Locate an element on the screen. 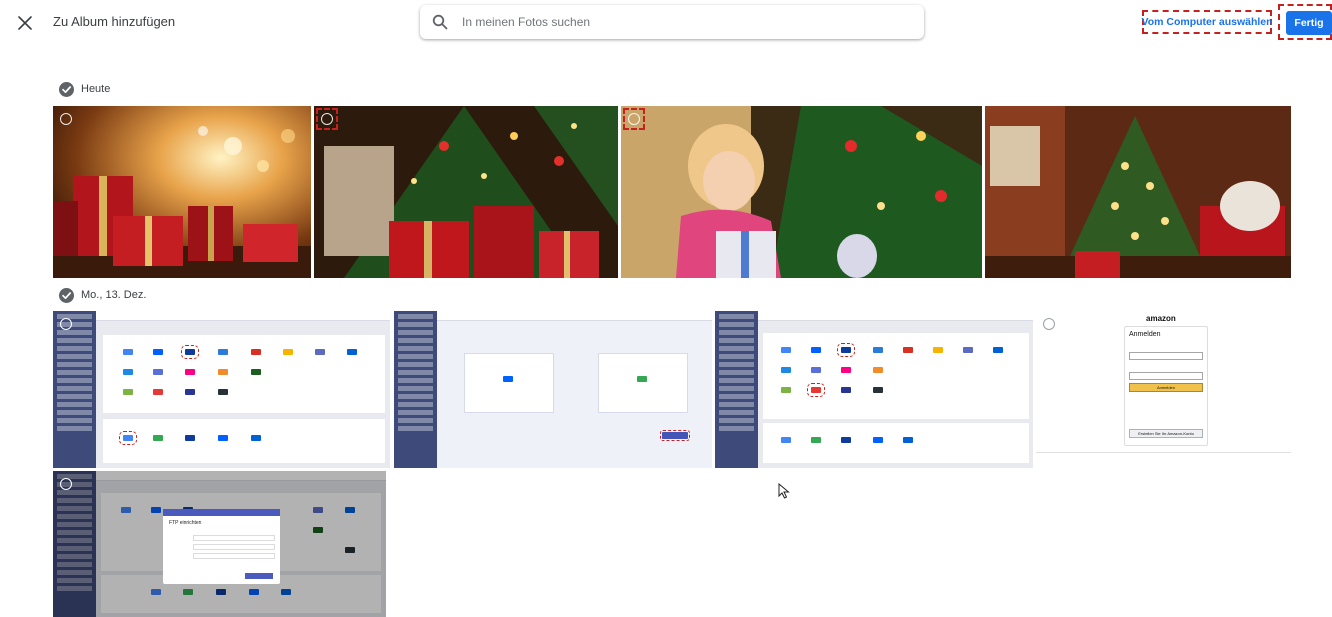 Image resolution: width=1332 pixels, height=617 pixels. screenshot-source-box is located at coordinates (509, 383).